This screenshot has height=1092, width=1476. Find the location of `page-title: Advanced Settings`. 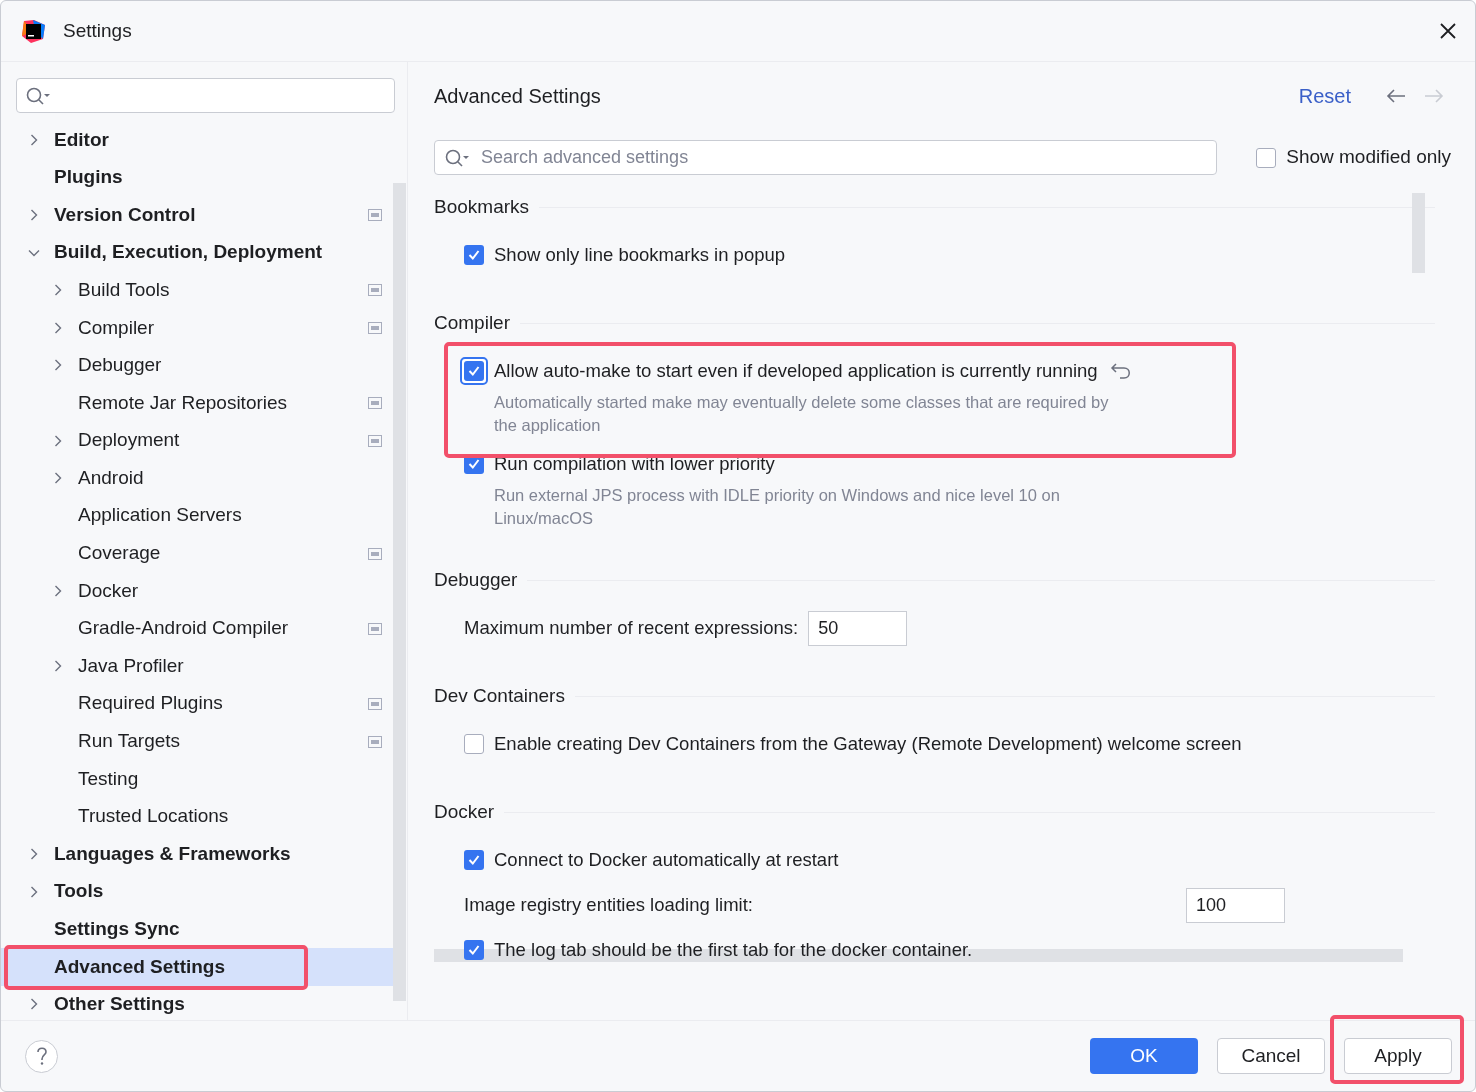

page-title: Advanced Settings is located at coordinates (517, 96).